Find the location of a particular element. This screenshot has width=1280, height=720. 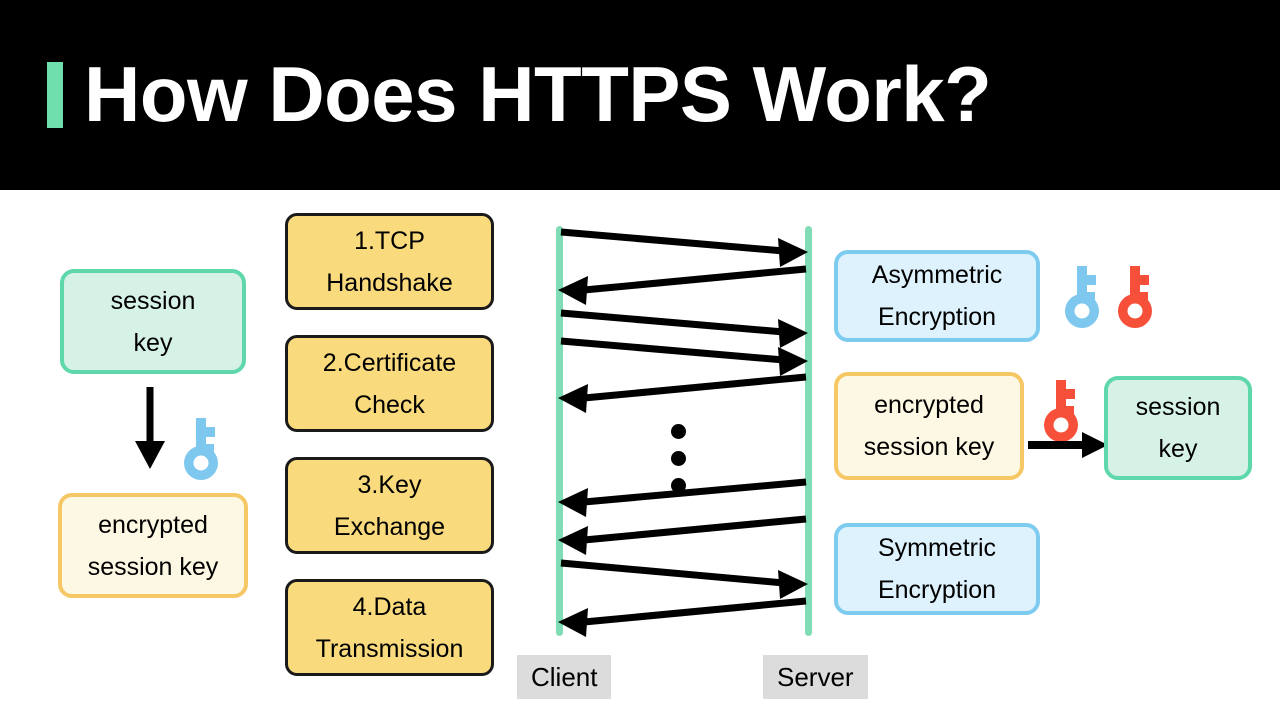

sequence-ellipsis is located at coordinates (679, 459).